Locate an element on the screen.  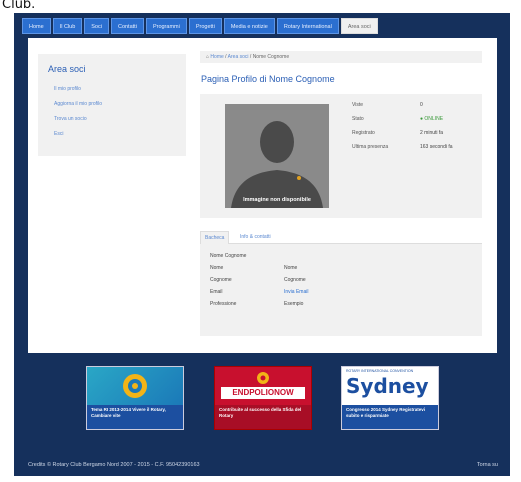
details-label: Nome is located at coordinates (217, 268).